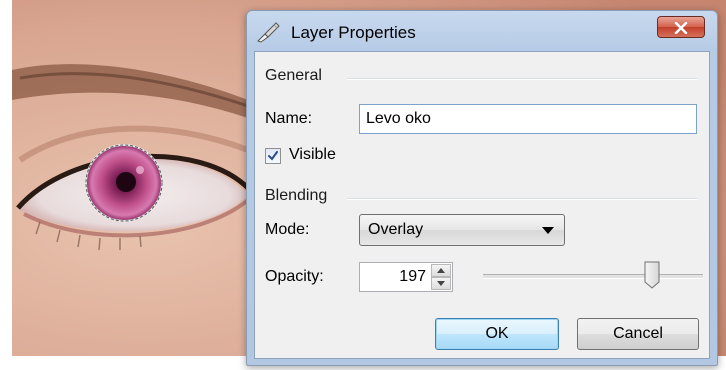 This screenshot has height=370, width=726. I want to click on title-bar: Layer Properties, so click(482, 32).